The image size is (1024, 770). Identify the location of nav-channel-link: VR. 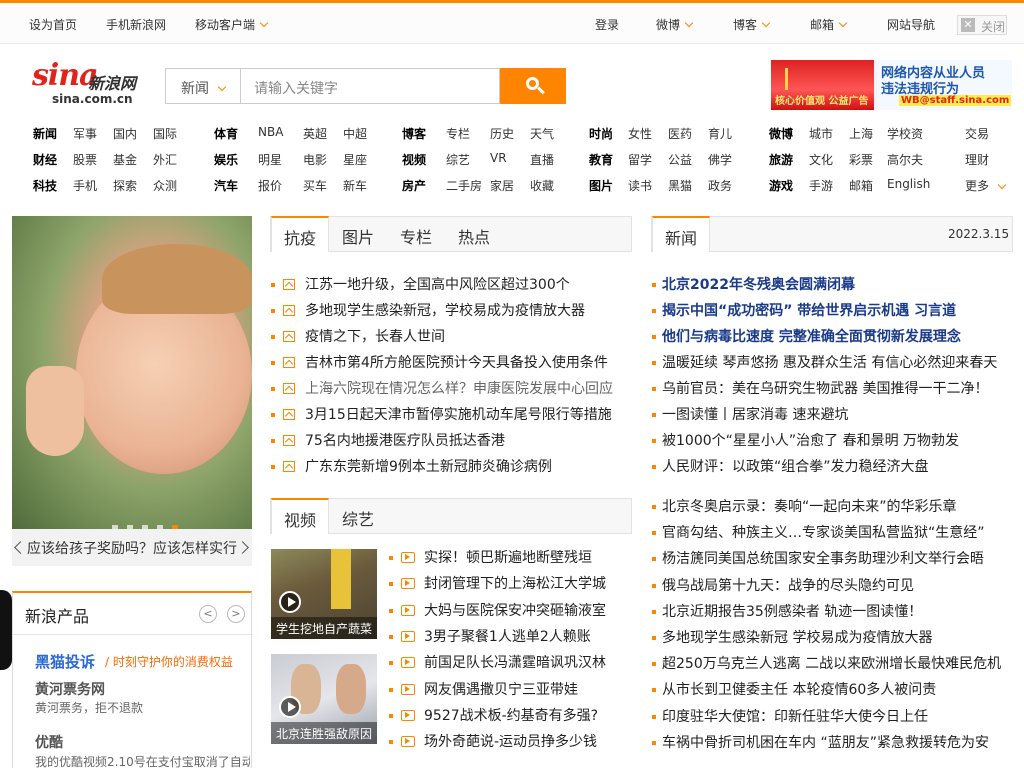
(498, 158).